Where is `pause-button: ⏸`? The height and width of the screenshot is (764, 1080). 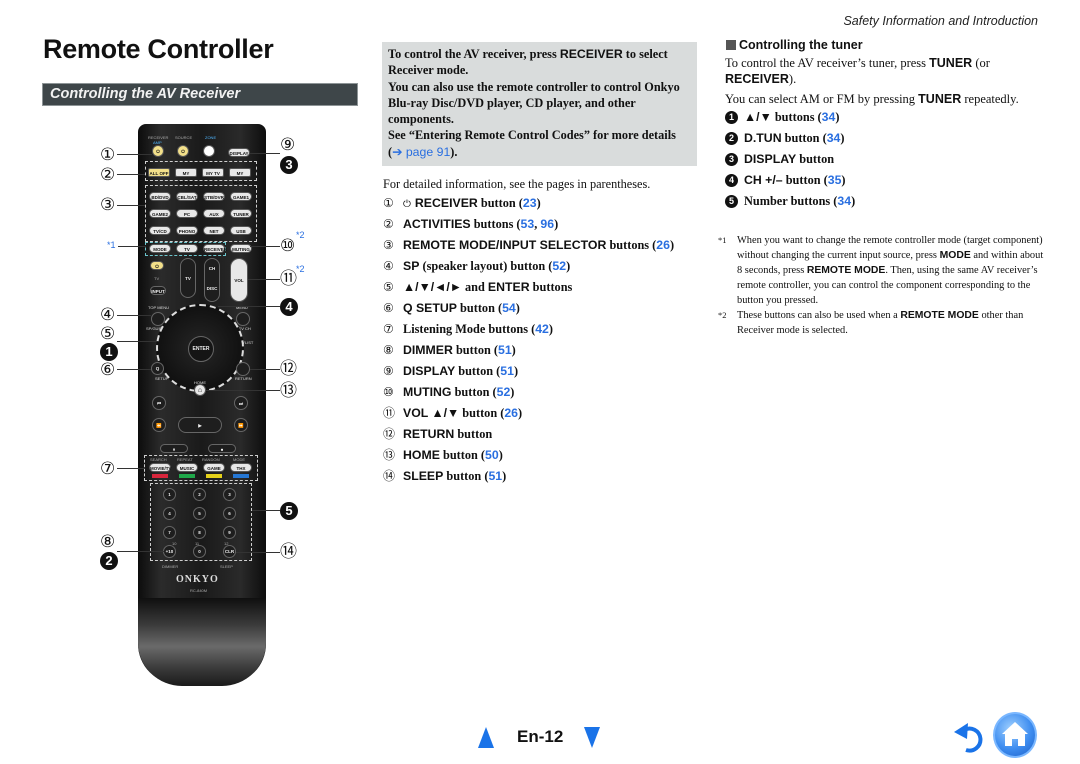
pause-button: ⏸ is located at coordinates (174, 448).